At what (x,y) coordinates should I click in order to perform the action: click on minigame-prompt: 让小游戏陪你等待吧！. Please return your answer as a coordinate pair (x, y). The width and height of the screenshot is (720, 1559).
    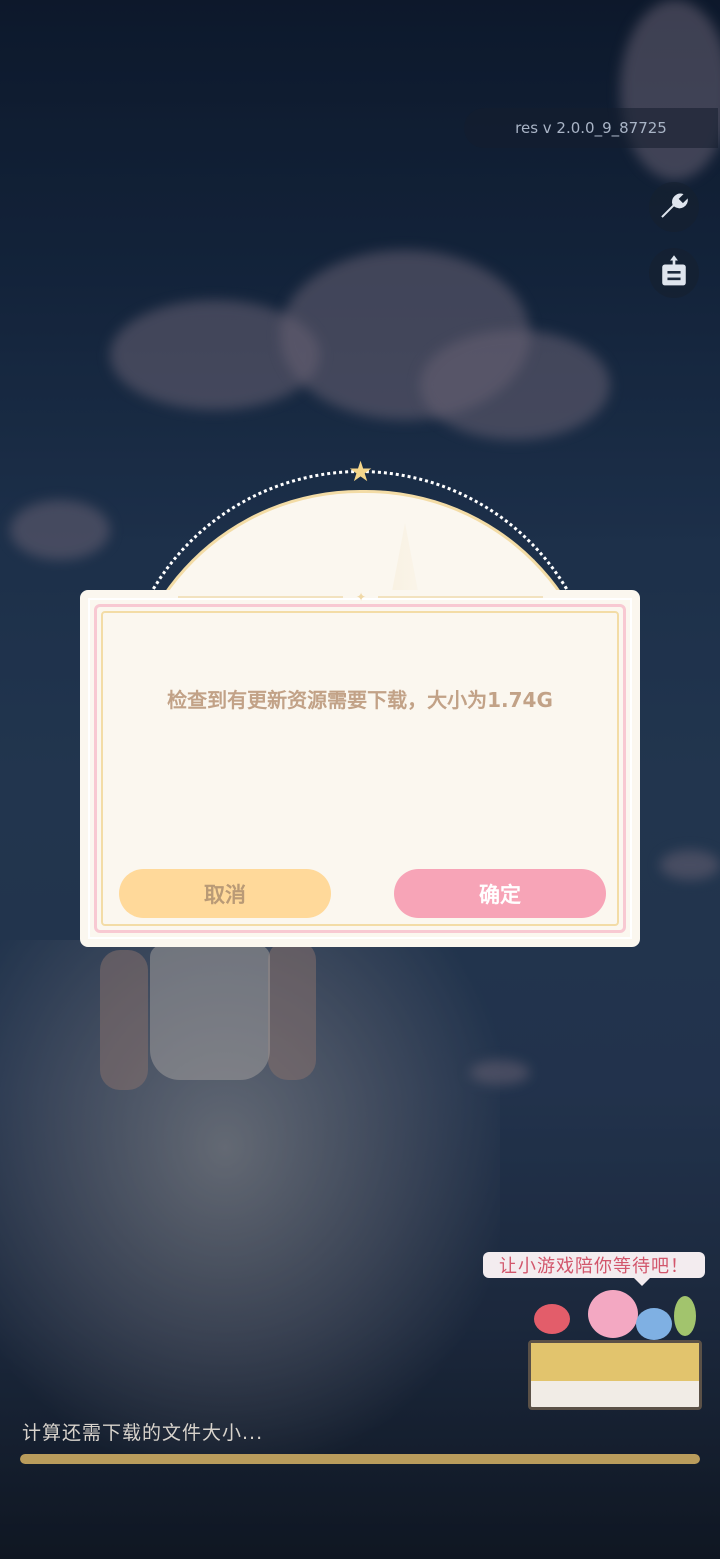
    Looking at the image, I should click on (594, 1269).